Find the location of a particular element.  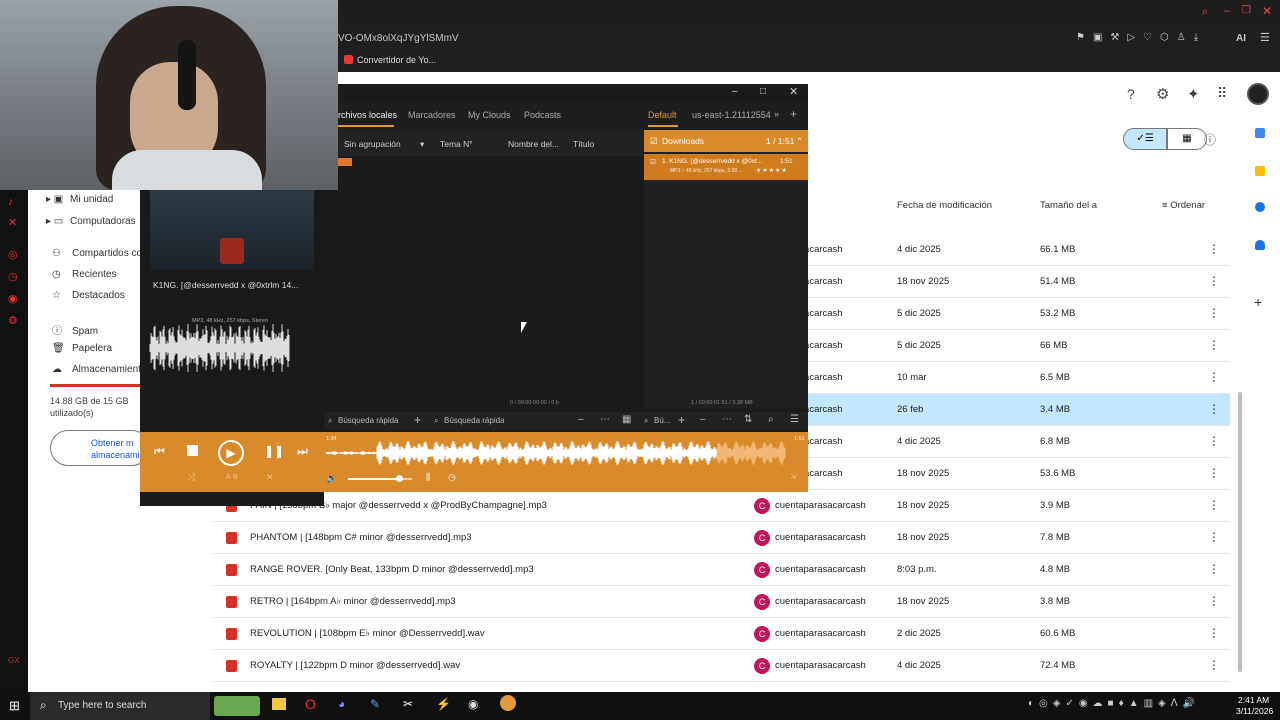

clock-icon: ◷ is located at coordinates (13, 276).